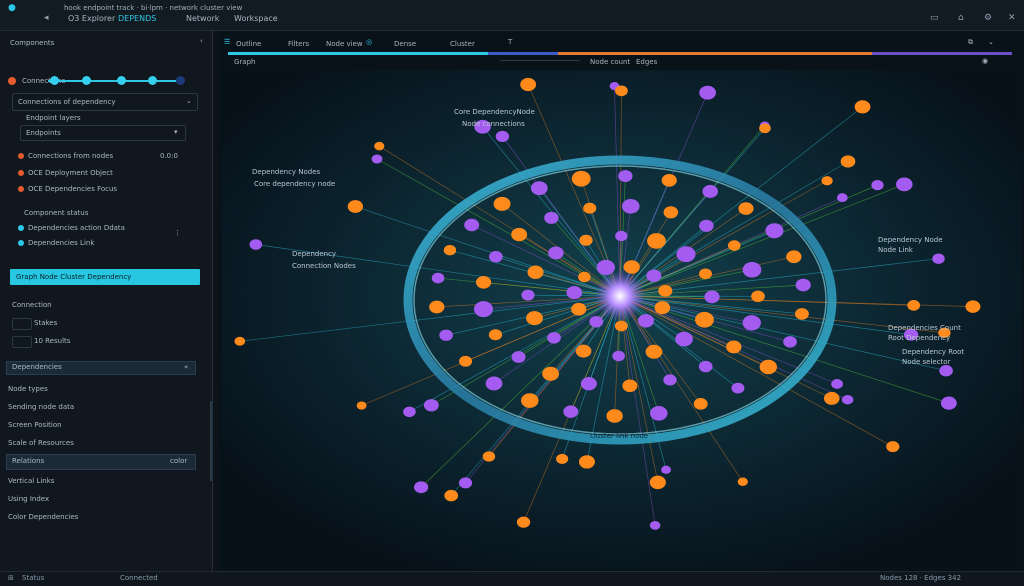 The image size is (1024, 586). Describe the element at coordinates (985, 61) in the screenshot. I see `eye-icon: ◉` at that location.